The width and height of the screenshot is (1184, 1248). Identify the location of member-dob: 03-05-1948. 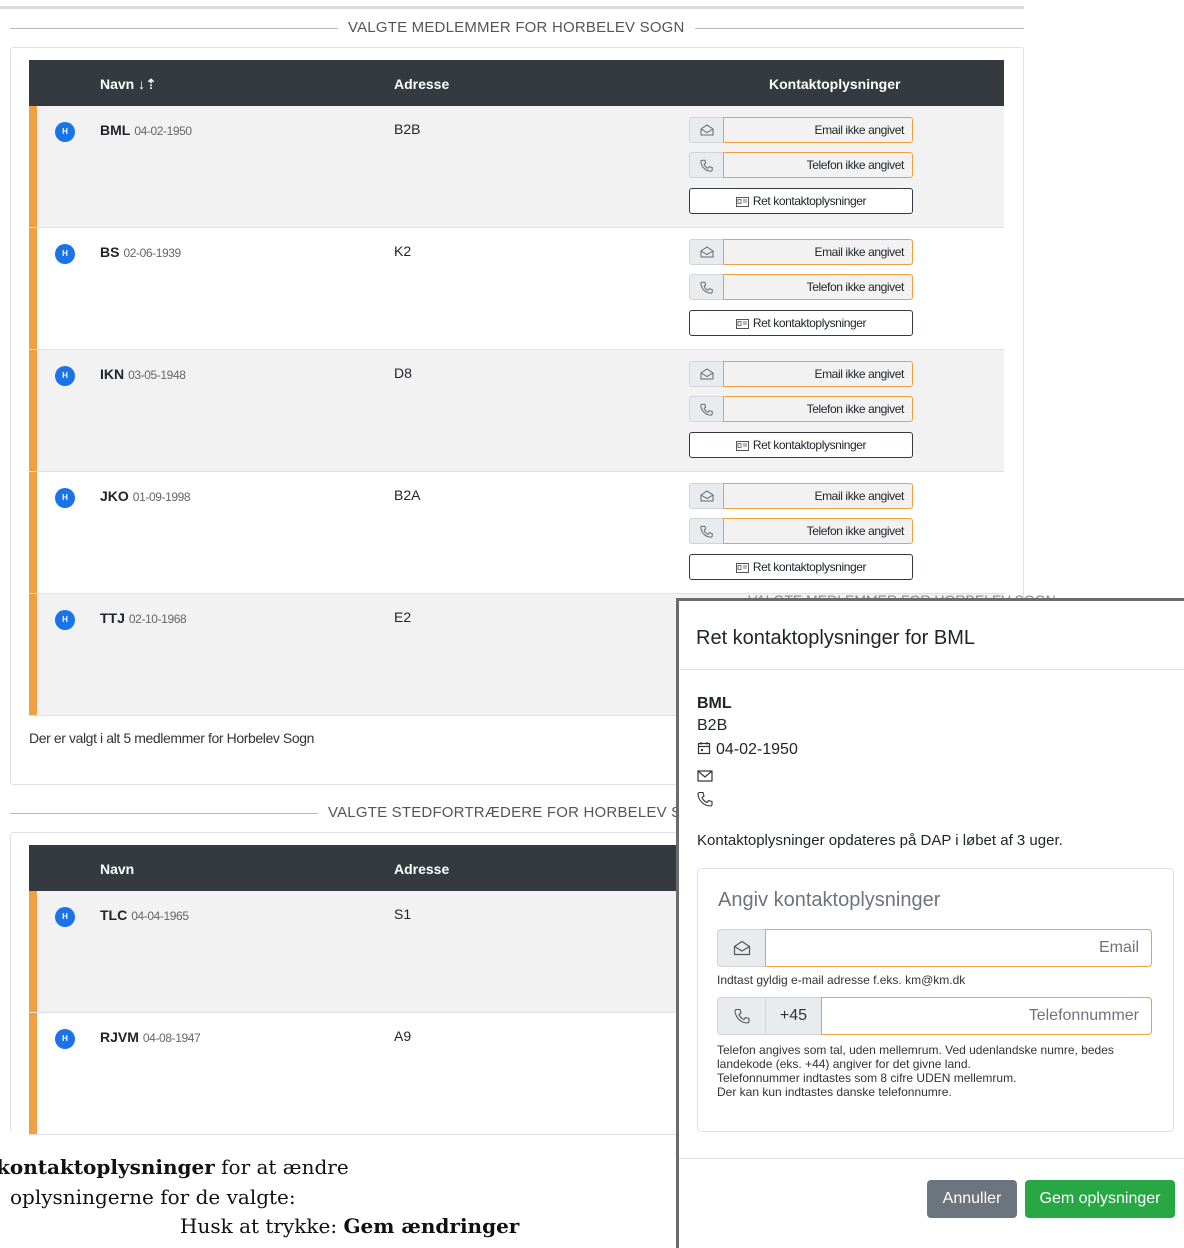
(157, 375).